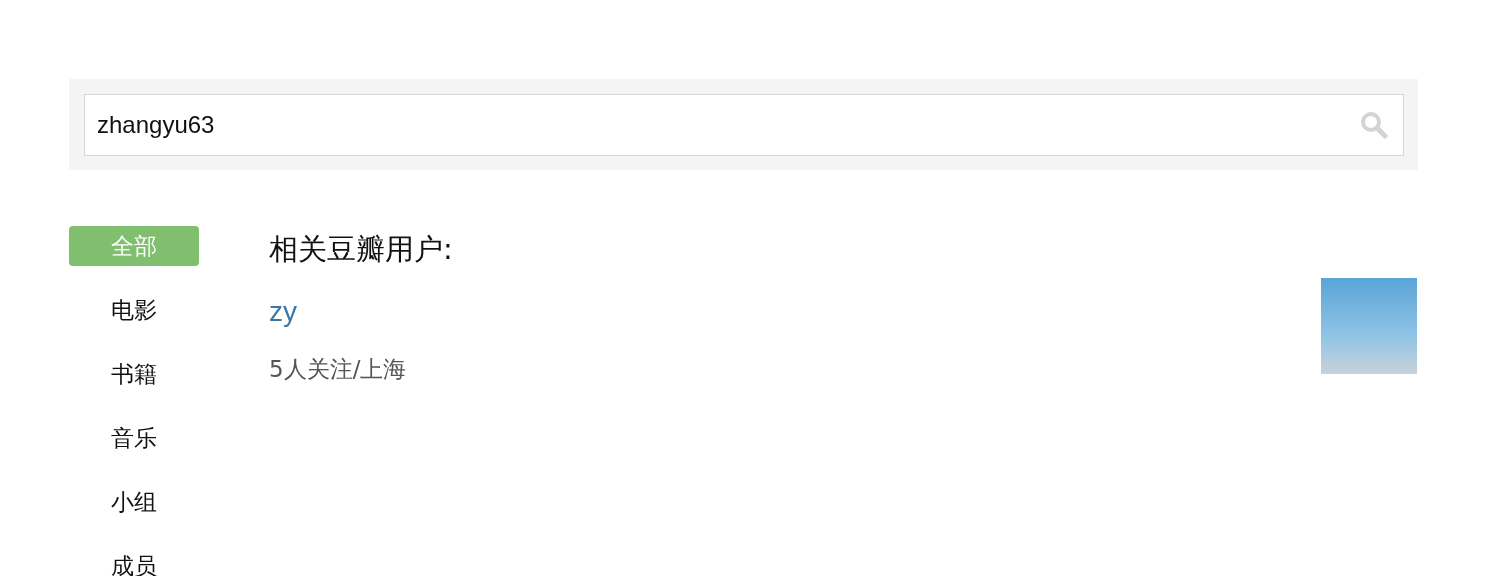  Describe the element at coordinates (338, 369) in the screenshot. I see `user-info: 5人关注/上海` at that location.